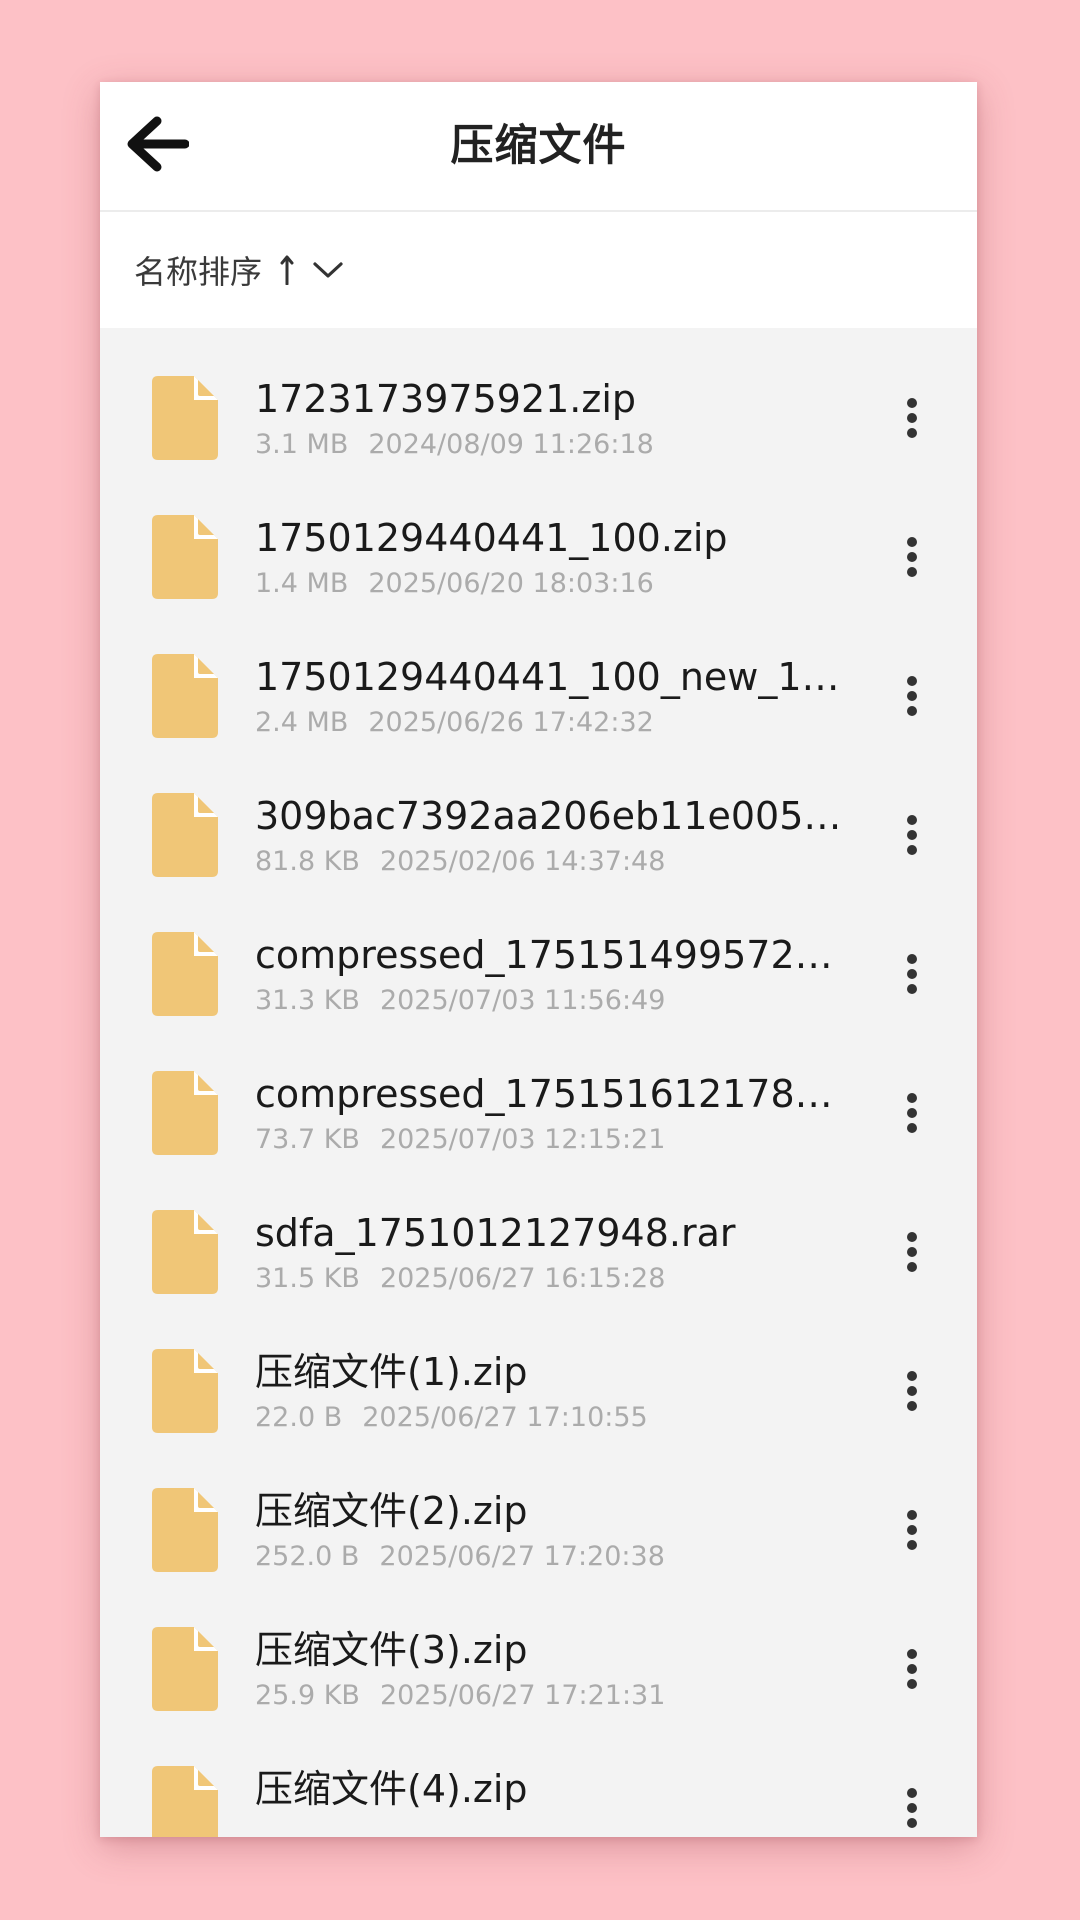 This screenshot has height=1920, width=1080. Describe the element at coordinates (391, 1650) in the screenshot. I see `file-name: 压缩文件(3).zip` at that location.